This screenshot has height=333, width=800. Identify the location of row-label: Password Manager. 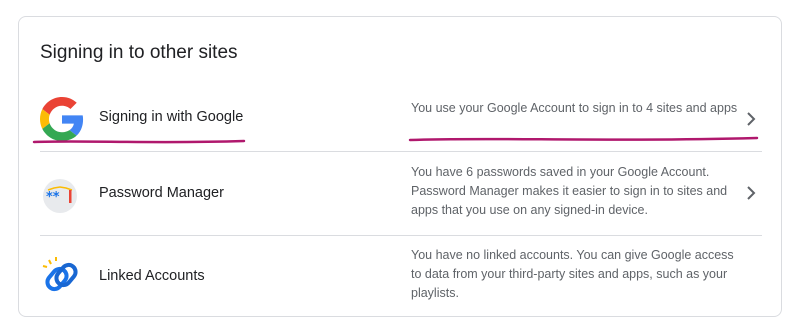
(161, 193).